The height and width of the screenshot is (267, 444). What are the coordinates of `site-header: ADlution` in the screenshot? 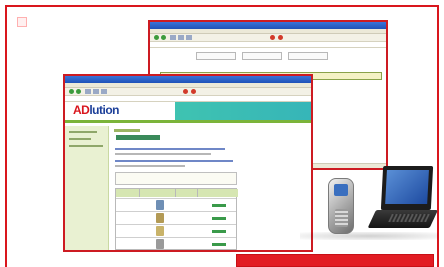 It's located at (188, 111).